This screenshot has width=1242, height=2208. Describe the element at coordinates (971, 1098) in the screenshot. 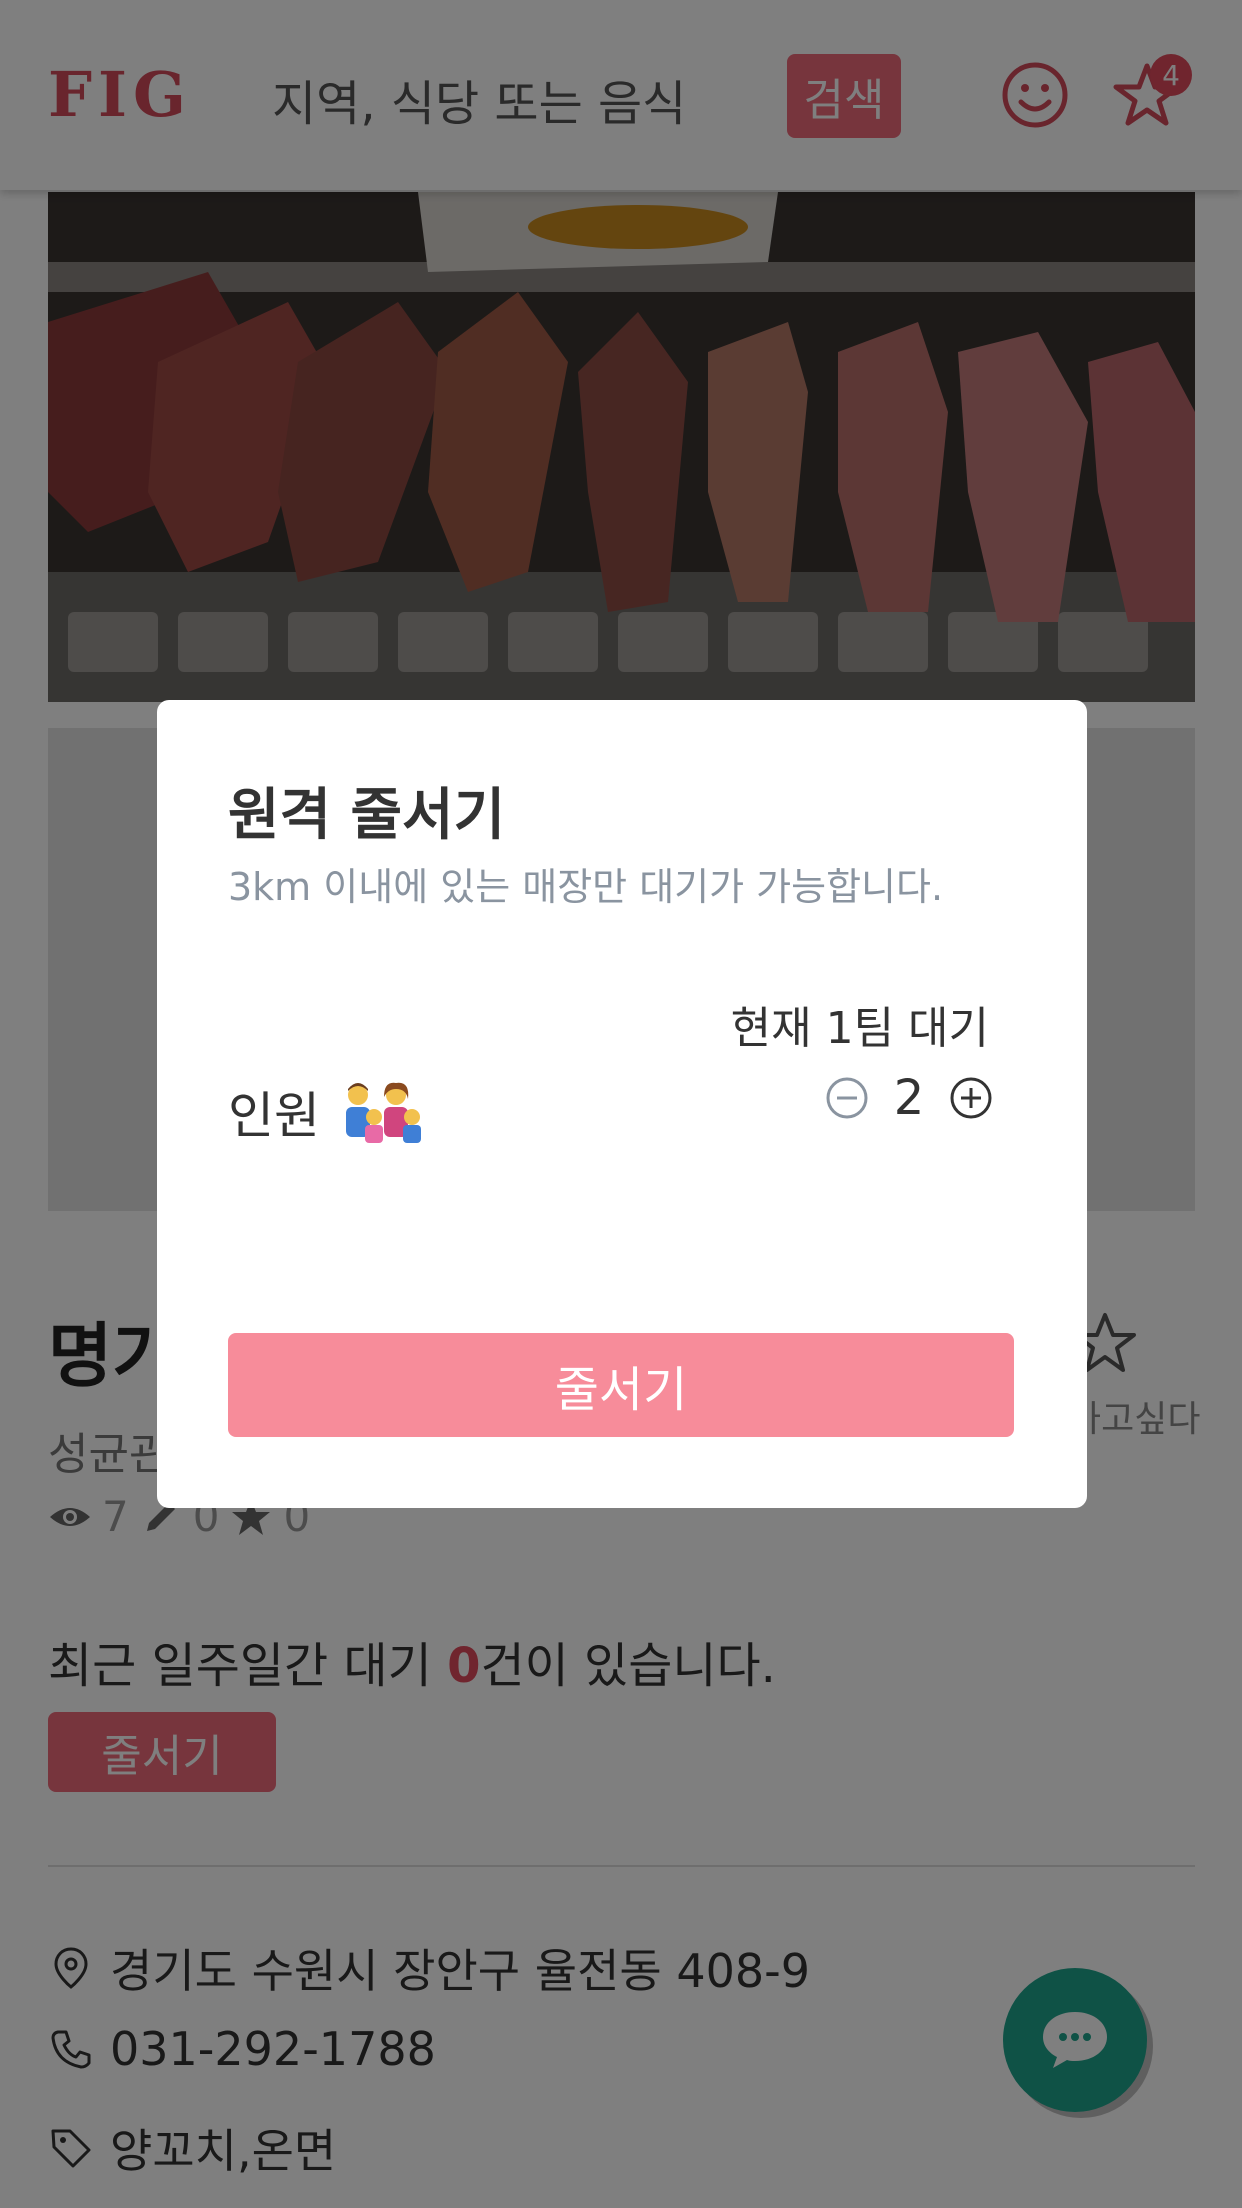

I see `plus-circle-icon` at that location.